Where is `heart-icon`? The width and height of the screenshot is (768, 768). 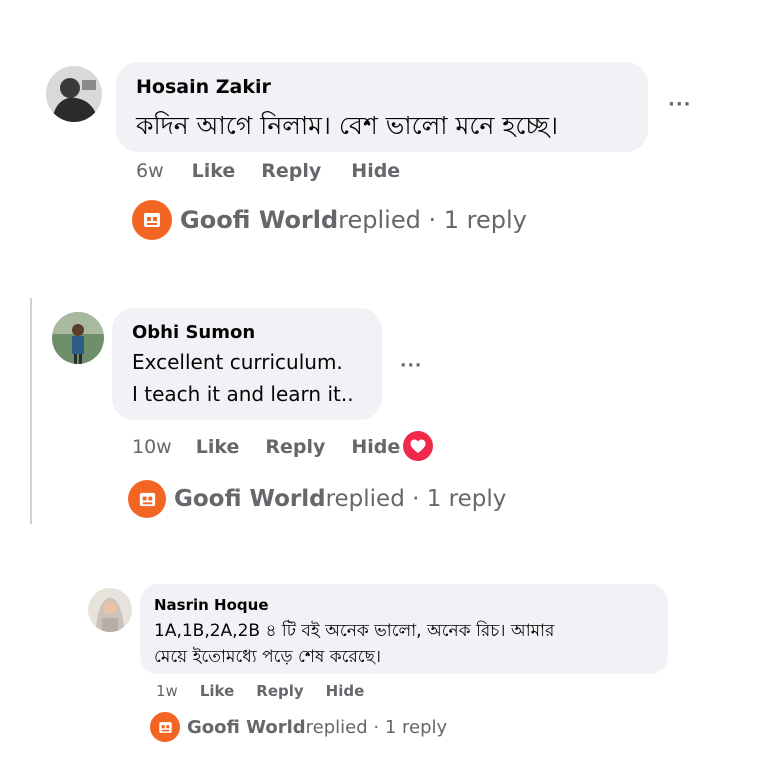 heart-icon is located at coordinates (418, 446).